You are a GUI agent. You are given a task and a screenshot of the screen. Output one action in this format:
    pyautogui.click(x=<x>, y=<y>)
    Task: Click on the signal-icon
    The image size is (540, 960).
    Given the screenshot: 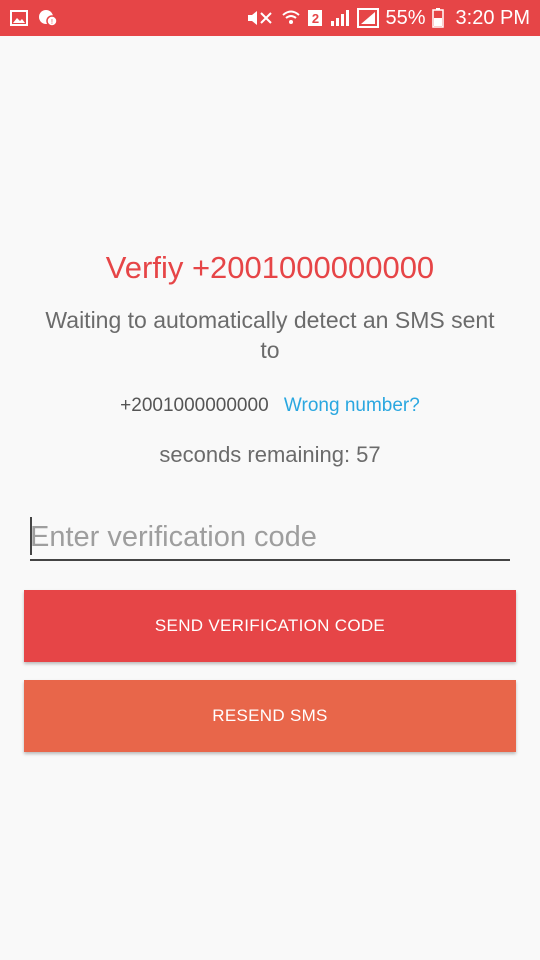 What is the action you would take?
    pyautogui.click(x=340, y=18)
    